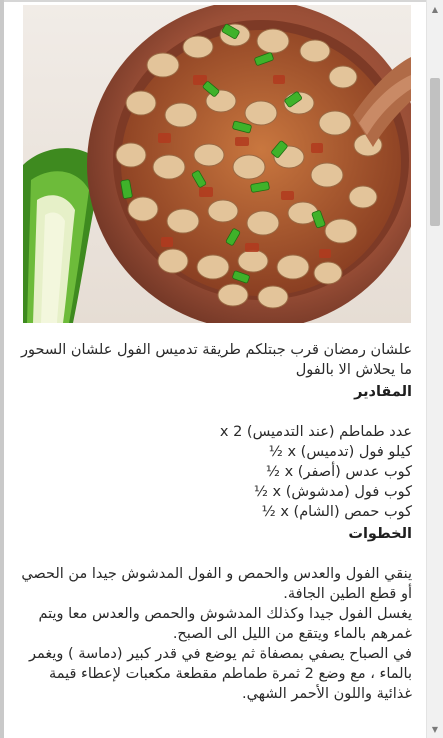  I want to click on steps-heading: الخطوات, so click(380, 534).